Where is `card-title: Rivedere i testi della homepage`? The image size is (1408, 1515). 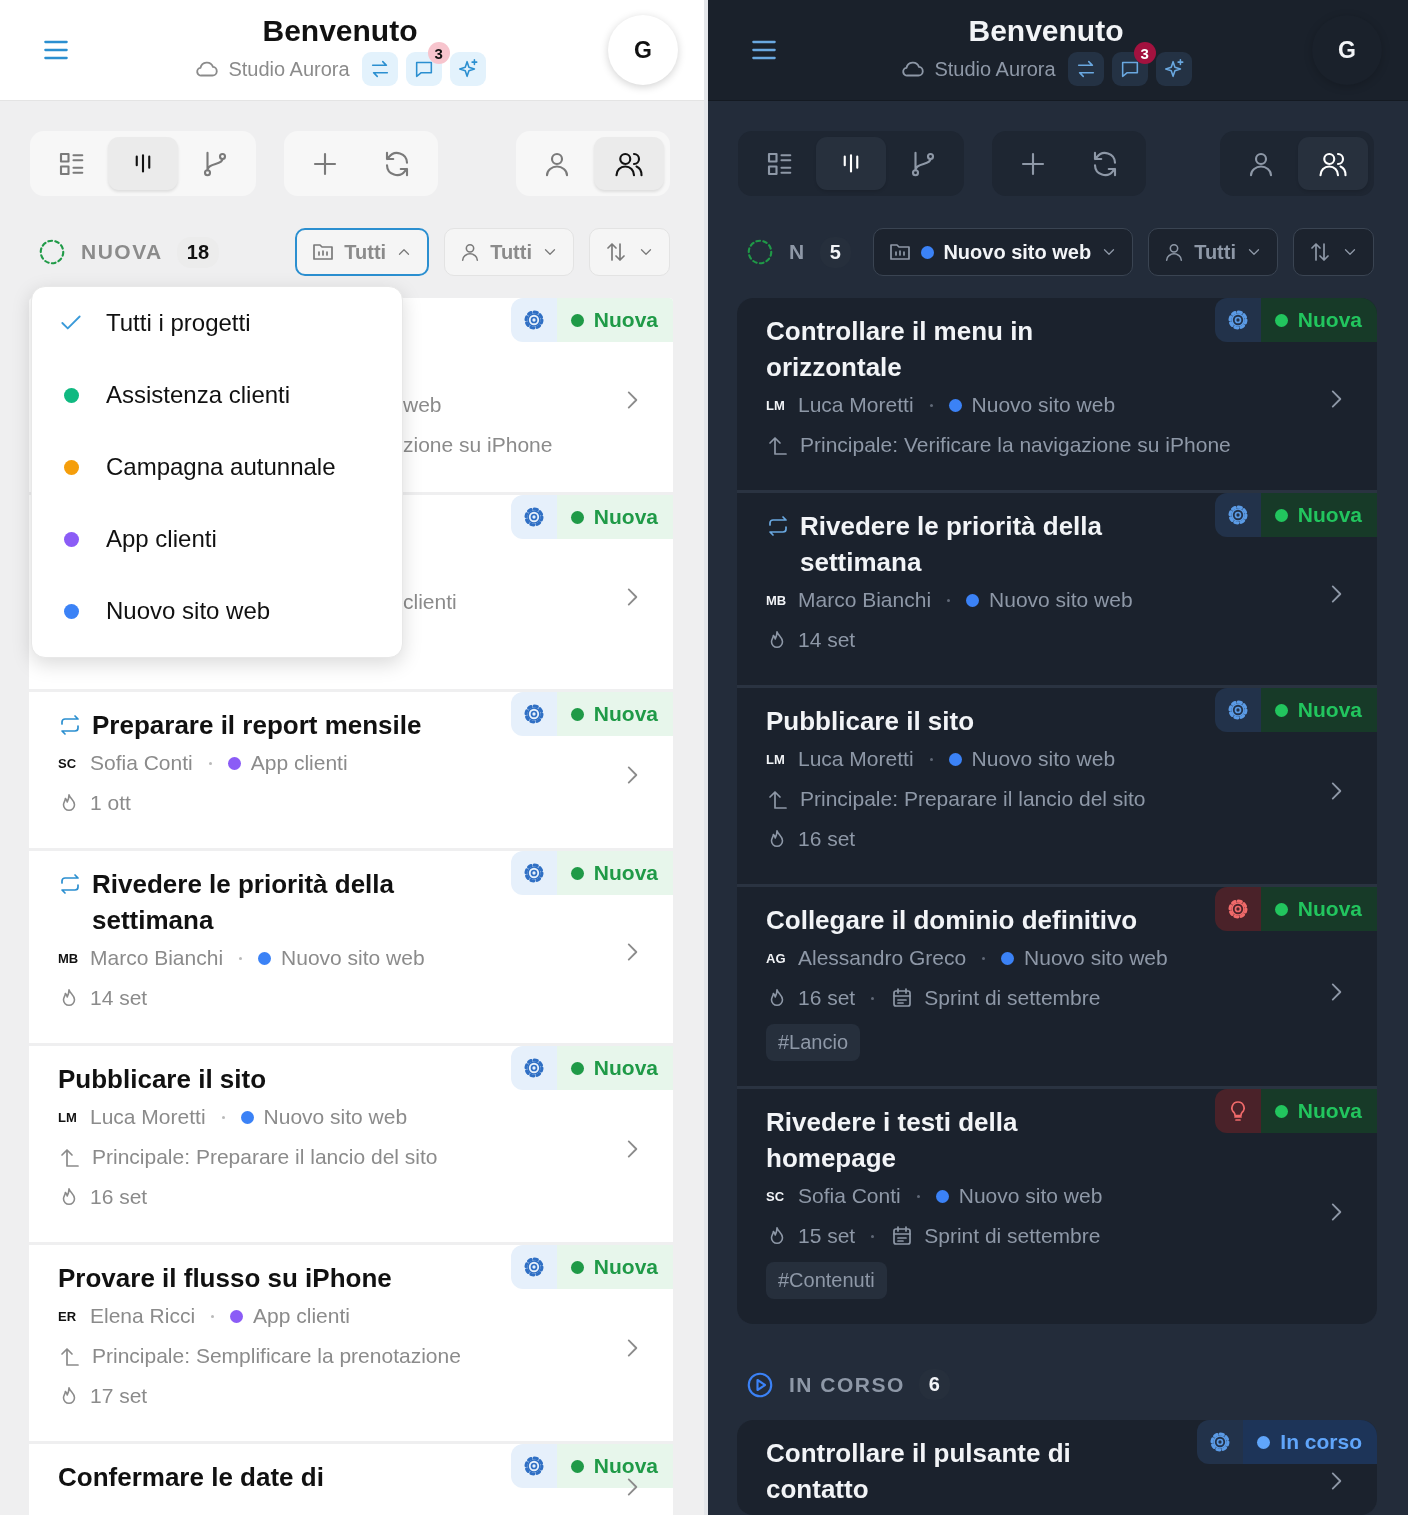 card-title: Rivedere i testi della homepage is located at coordinates (892, 1140).